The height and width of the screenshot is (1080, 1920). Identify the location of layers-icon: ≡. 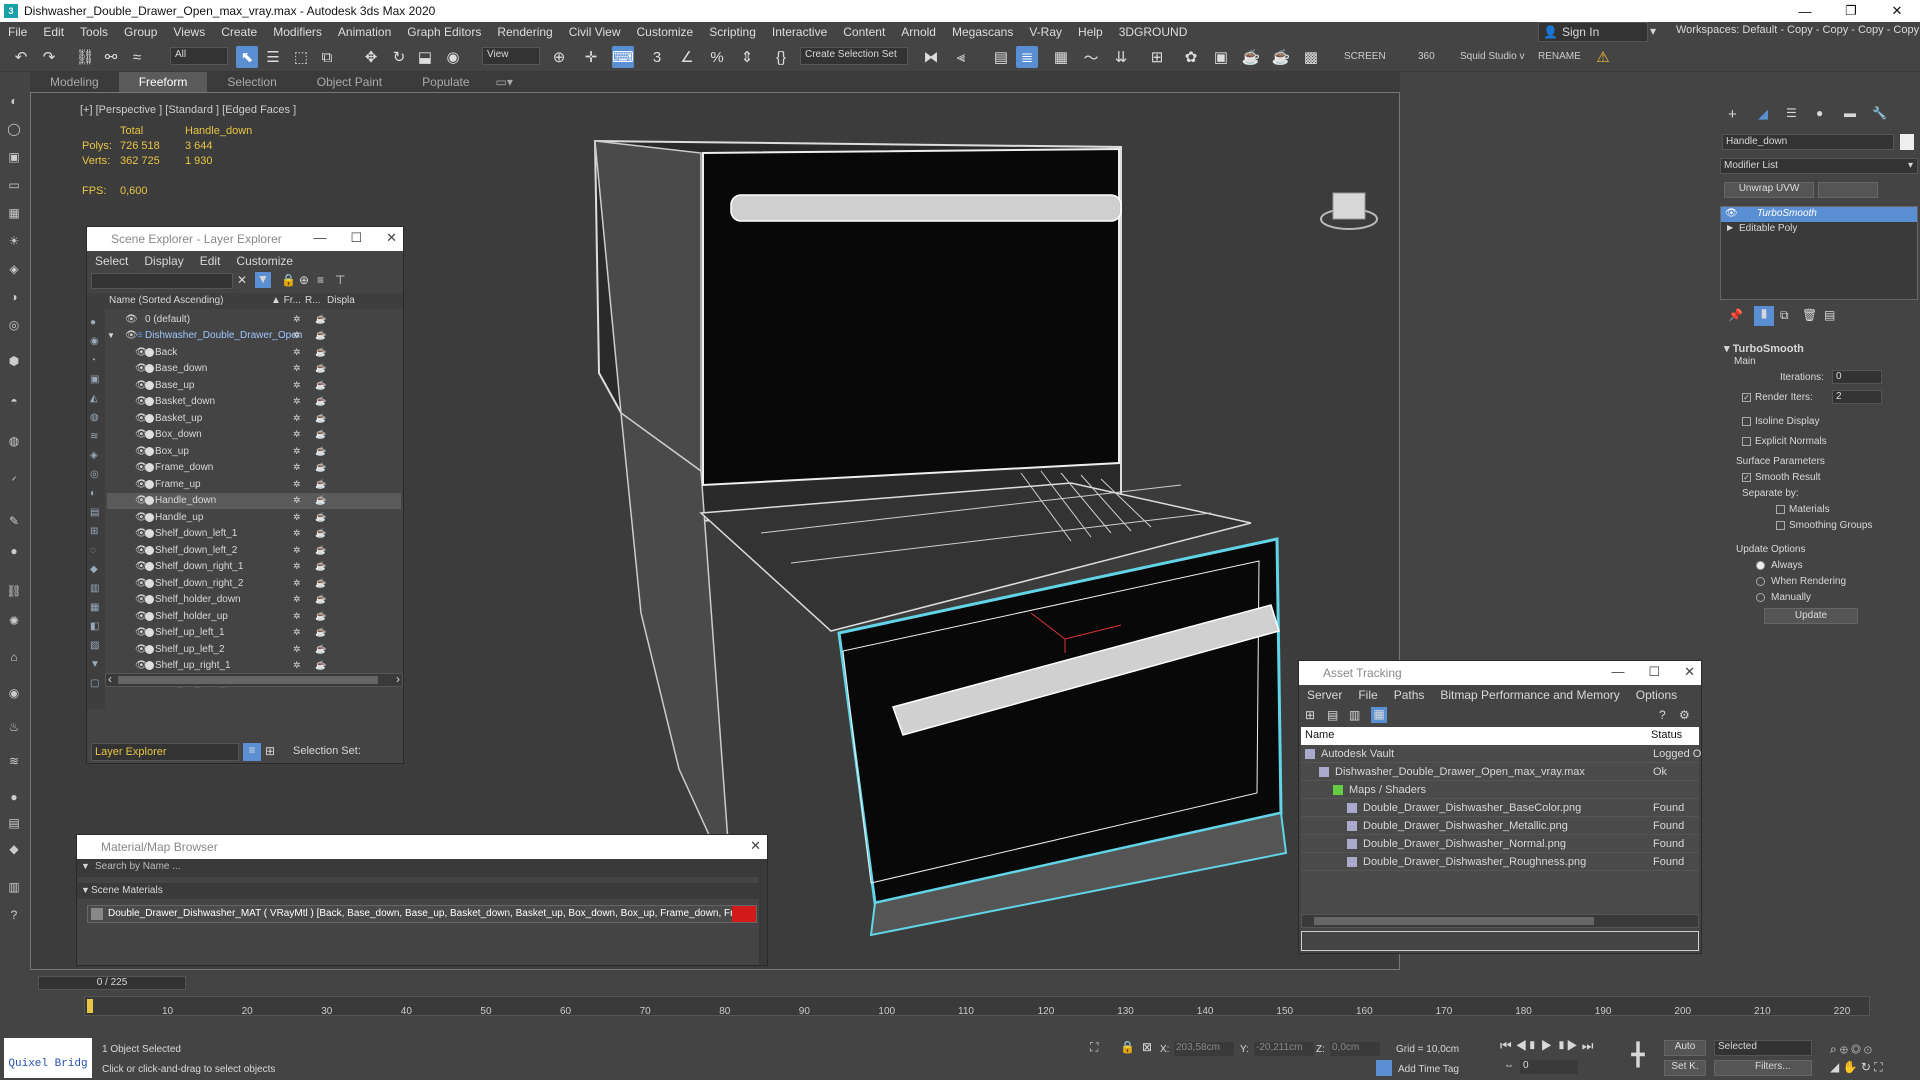
(320, 280).